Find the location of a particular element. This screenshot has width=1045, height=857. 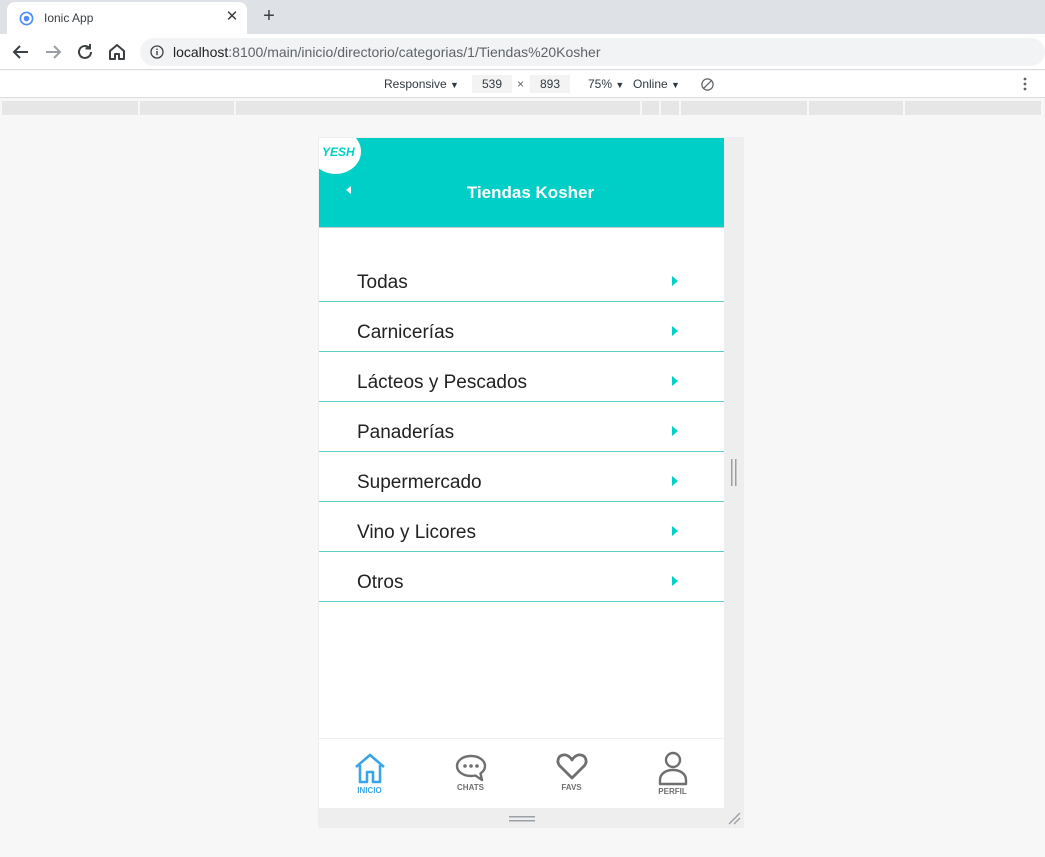

category-item: Vino y Licores is located at coordinates (521, 527).